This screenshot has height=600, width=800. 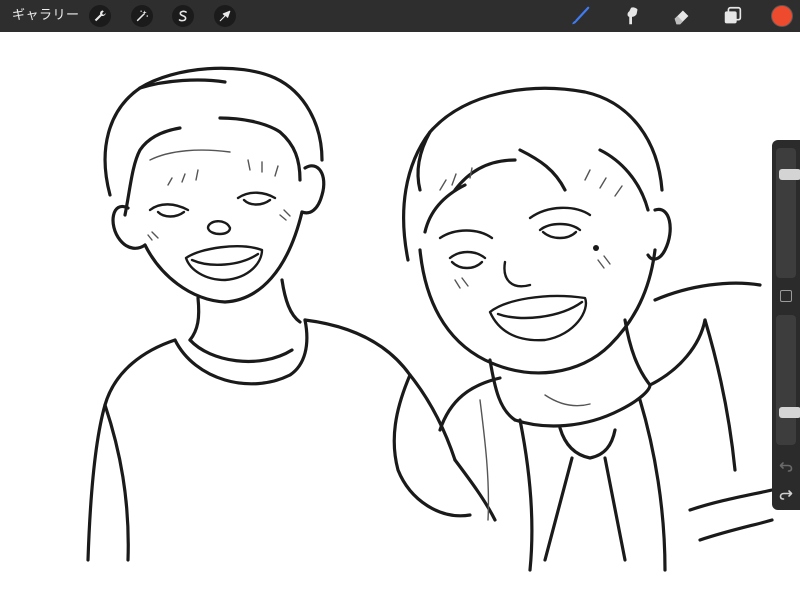 I want to click on eraser-icon, so click(x=681, y=17).